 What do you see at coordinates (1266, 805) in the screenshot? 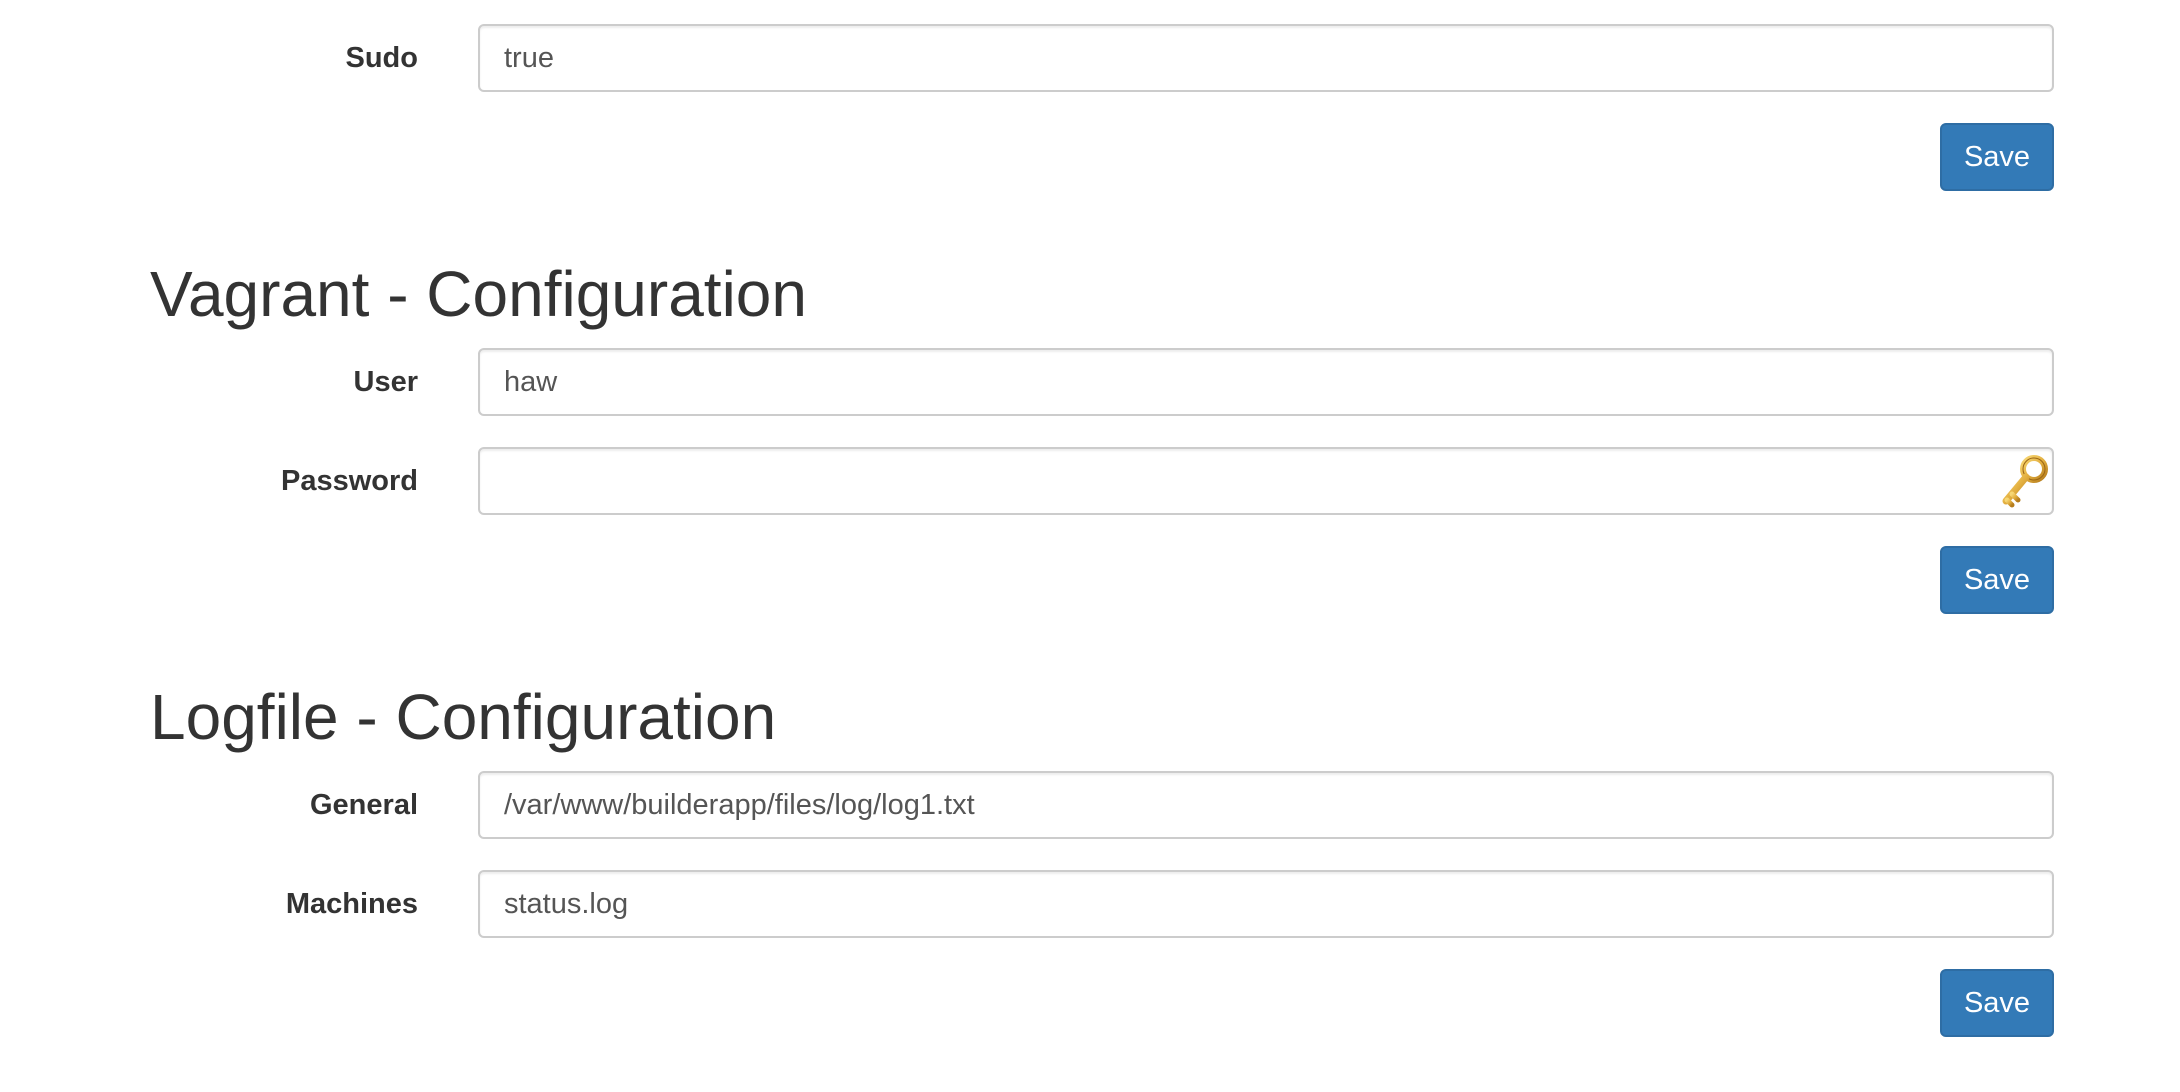
I see `logfile-general-input` at bounding box center [1266, 805].